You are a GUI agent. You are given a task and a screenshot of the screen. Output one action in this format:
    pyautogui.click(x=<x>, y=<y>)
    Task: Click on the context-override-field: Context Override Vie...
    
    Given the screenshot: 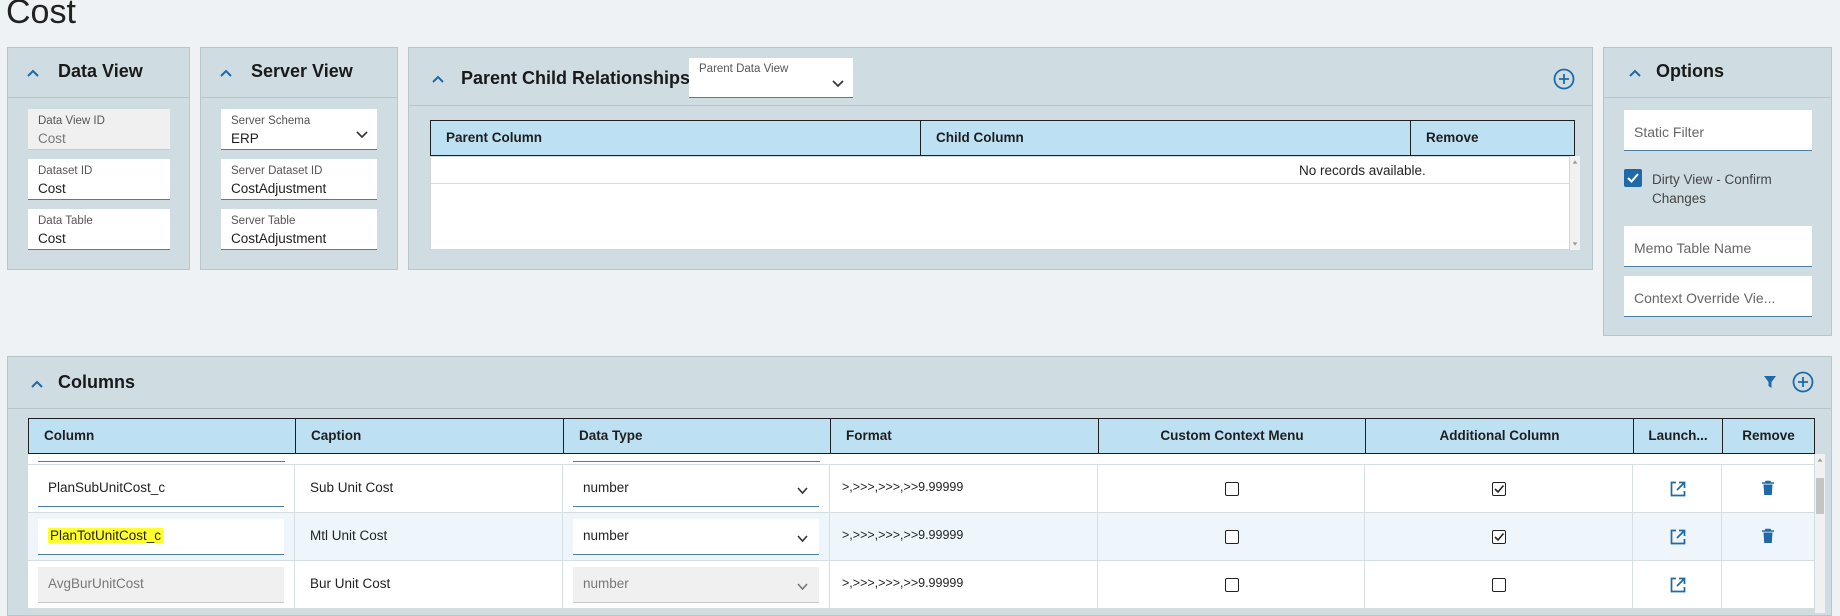 What is the action you would take?
    pyautogui.click(x=1718, y=296)
    